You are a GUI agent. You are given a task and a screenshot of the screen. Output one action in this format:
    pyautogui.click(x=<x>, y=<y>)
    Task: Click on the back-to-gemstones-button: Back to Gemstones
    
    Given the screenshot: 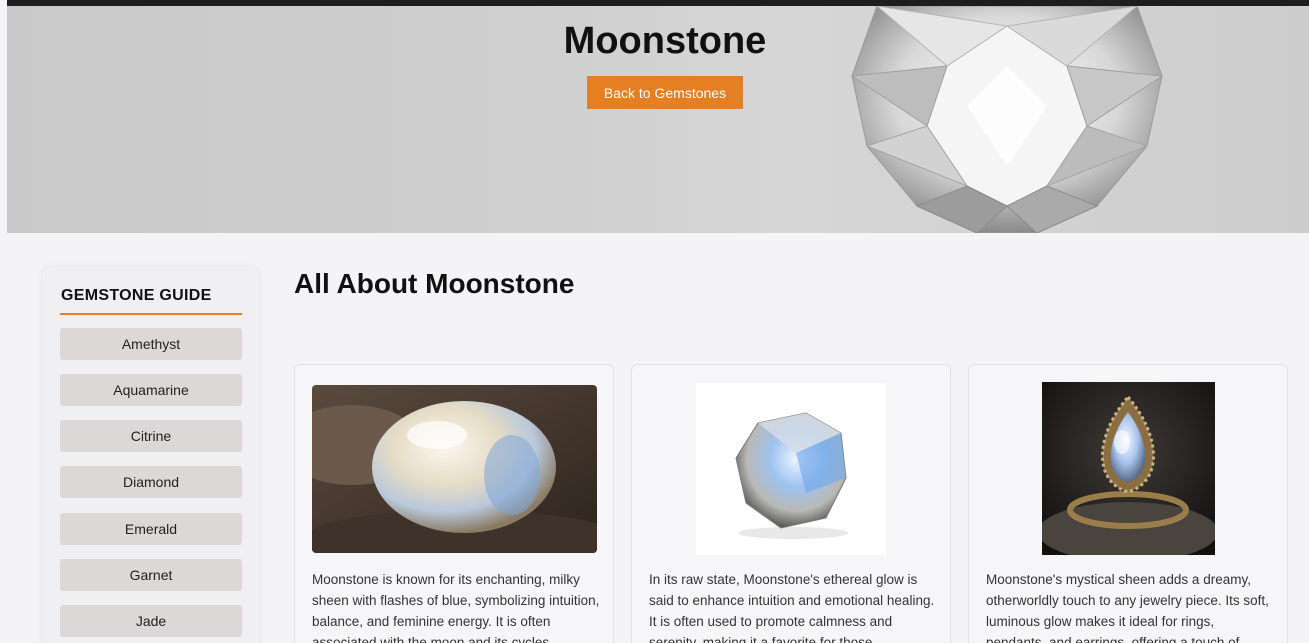 What is the action you would take?
    pyautogui.click(x=665, y=92)
    